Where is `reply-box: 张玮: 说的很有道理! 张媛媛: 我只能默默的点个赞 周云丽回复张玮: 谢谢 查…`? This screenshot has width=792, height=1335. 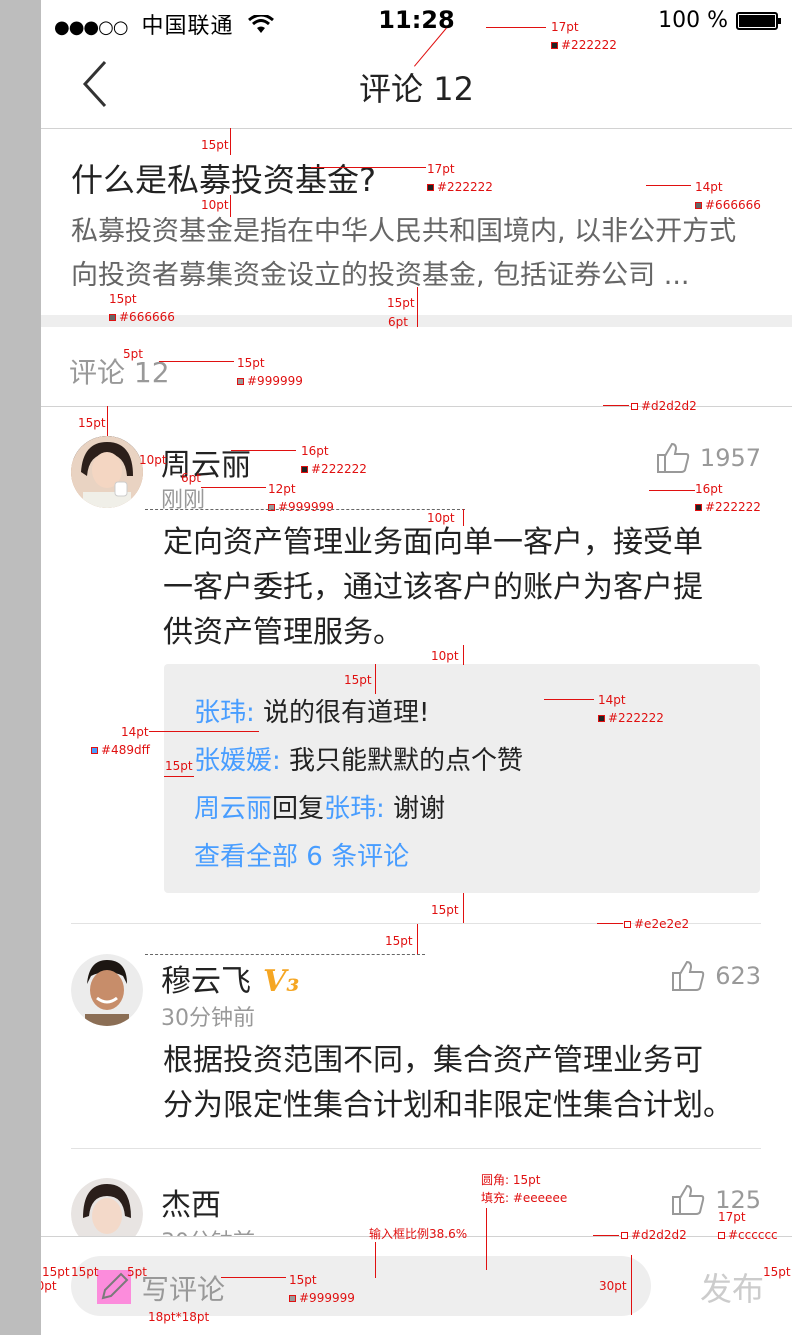 reply-box: 张玮: 说的很有道理! 张媛媛: 我只能默默的点个赞 周云丽回复张玮: 谢谢 查… is located at coordinates (462, 778).